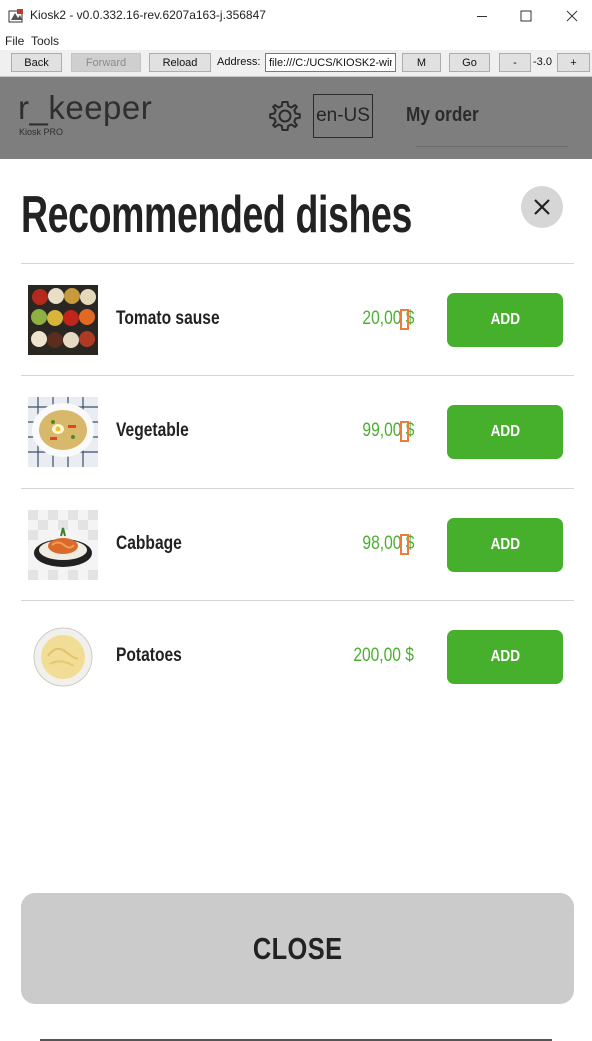 The image size is (592, 1041). What do you see at coordinates (296, 41) in the screenshot?
I see `menubar: File Tools` at bounding box center [296, 41].